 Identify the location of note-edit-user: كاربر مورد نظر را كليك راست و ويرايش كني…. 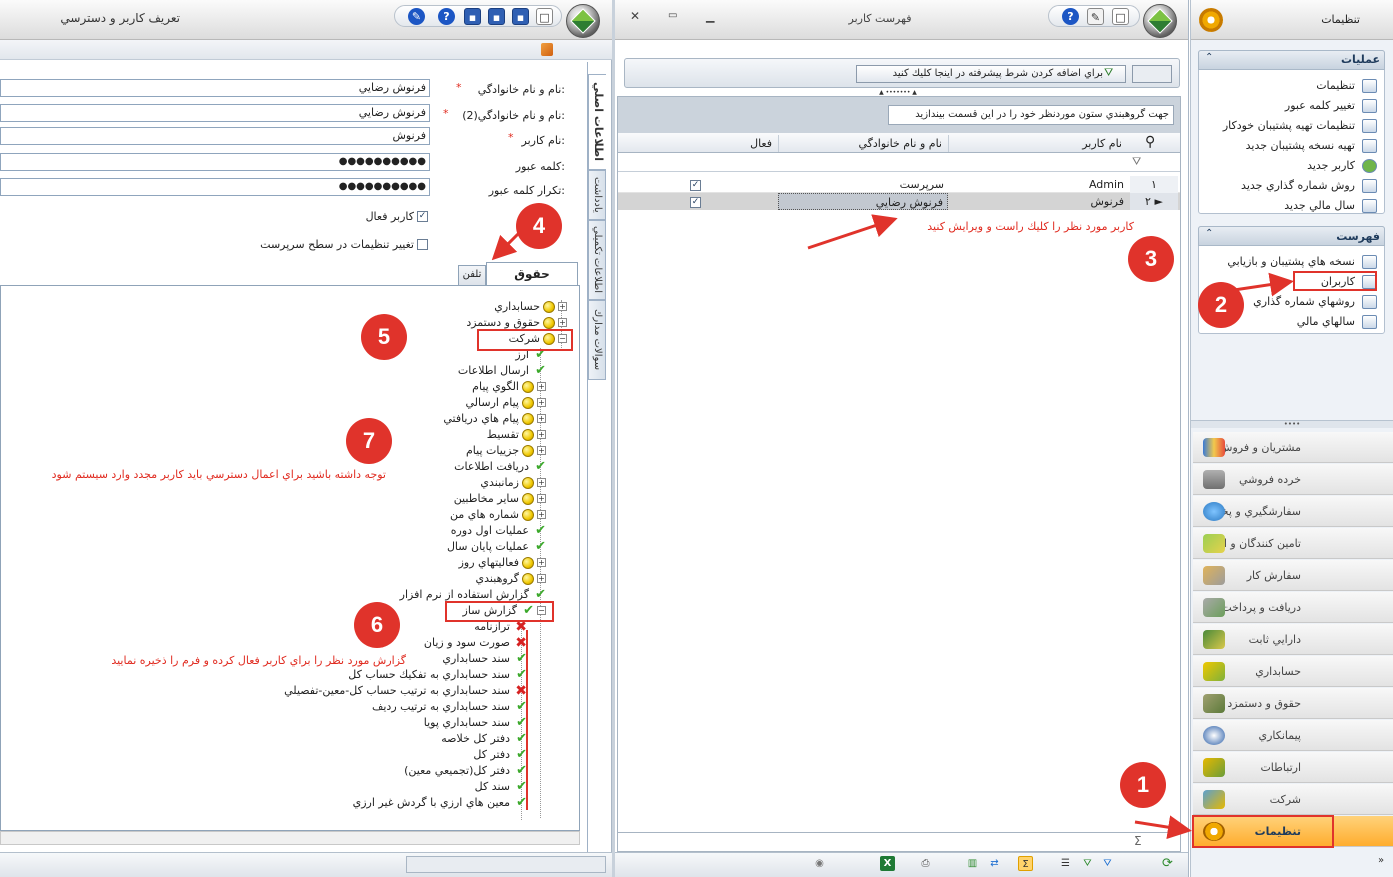
(1030, 226).